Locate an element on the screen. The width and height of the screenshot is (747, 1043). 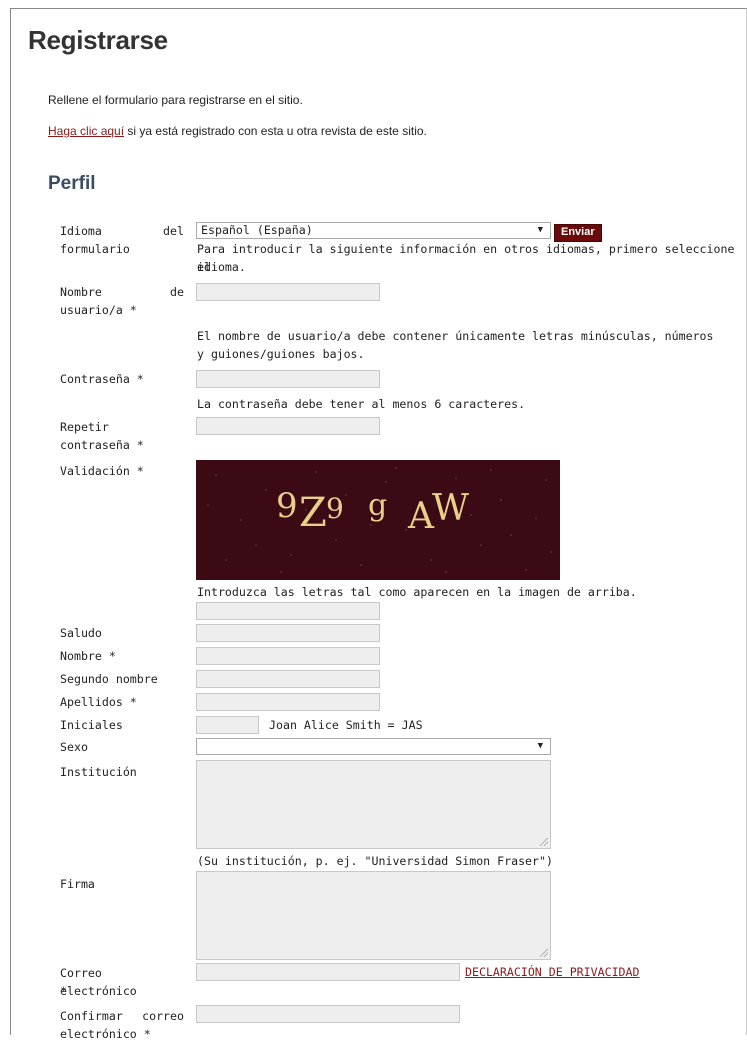
confirm-email-label-word-2: correo is located at coordinates (163, 1016).